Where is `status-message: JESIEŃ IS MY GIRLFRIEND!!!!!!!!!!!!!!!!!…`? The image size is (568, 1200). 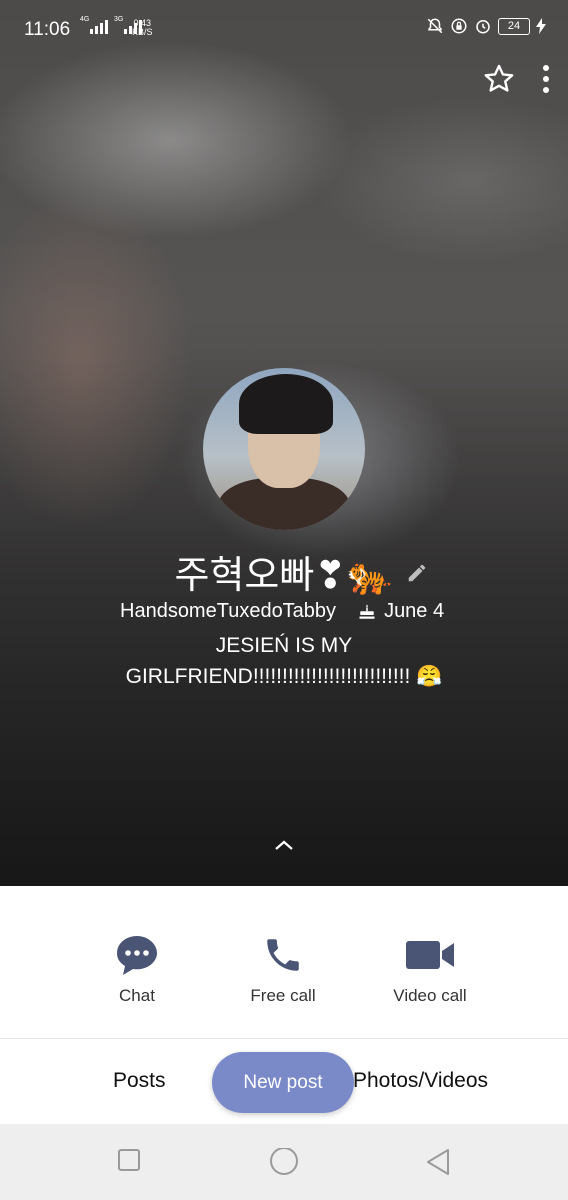
status-message: JESIEŃ IS MY GIRLFRIEND!!!!!!!!!!!!!!!!!… is located at coordinates (284, 661).